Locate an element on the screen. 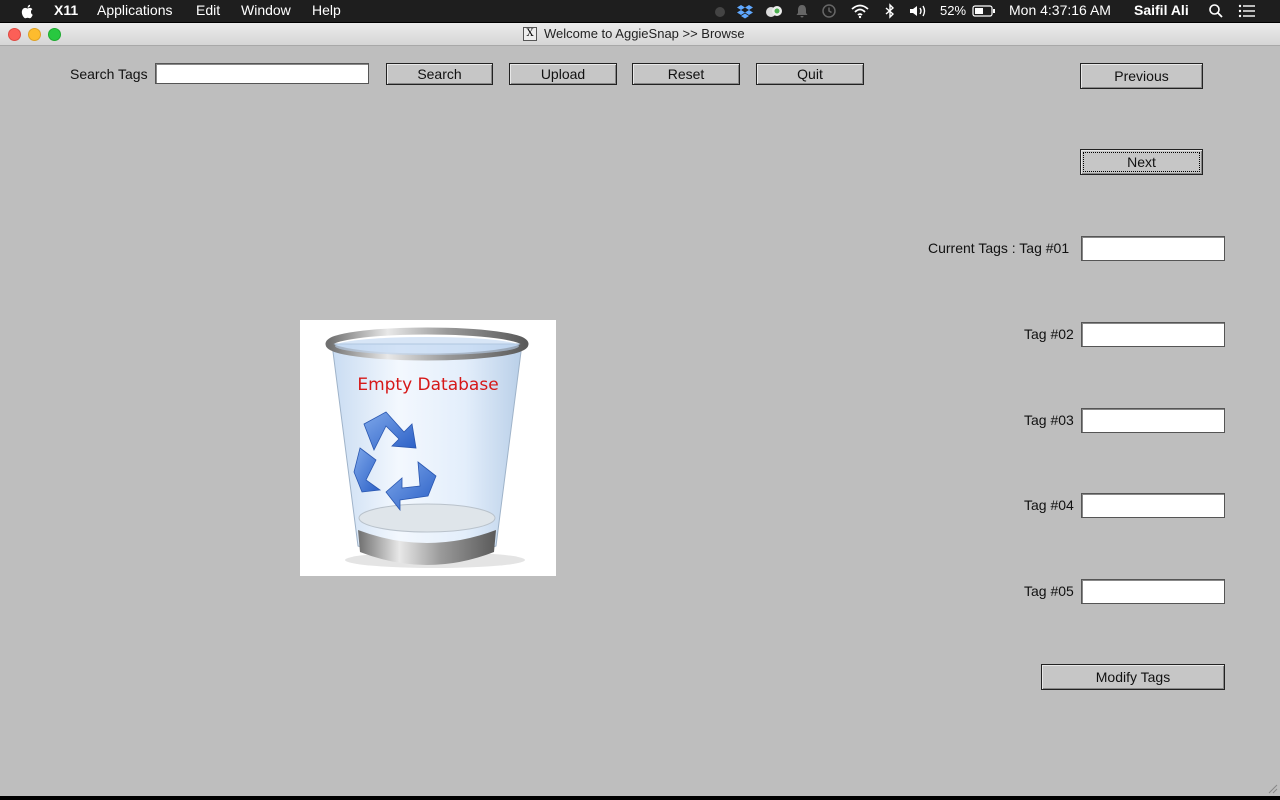 Image resolution: width=1280 pixels, height=800 pixels. menu-edit: Edit is located at coordinates (208, 10).